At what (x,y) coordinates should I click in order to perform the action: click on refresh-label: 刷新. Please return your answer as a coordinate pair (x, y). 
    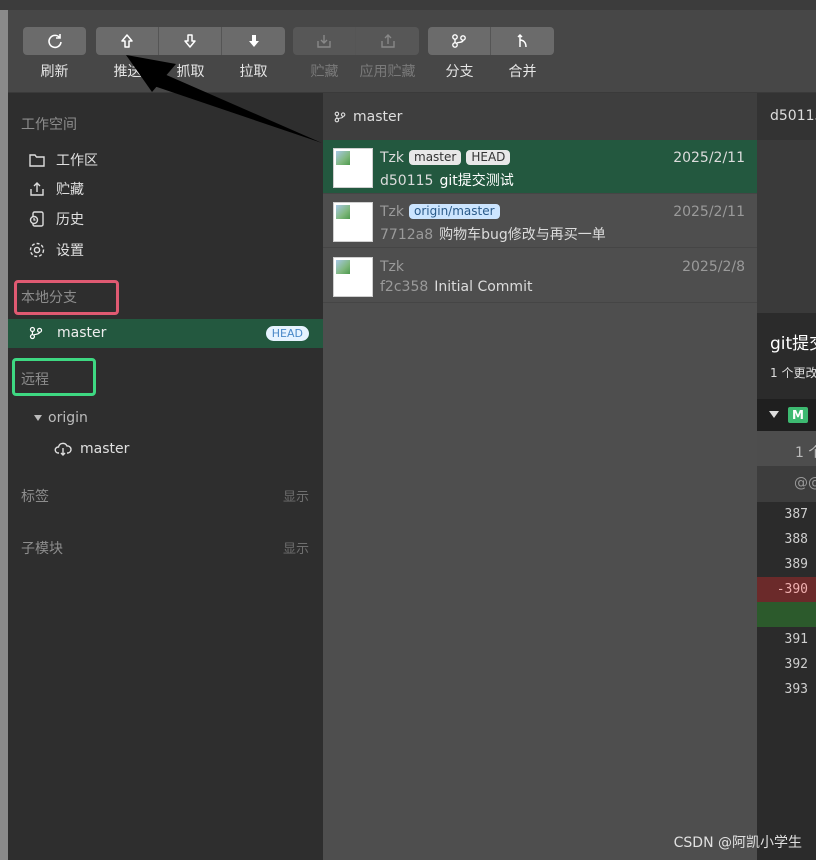
    Looking at the image, I should click on (54, 72).